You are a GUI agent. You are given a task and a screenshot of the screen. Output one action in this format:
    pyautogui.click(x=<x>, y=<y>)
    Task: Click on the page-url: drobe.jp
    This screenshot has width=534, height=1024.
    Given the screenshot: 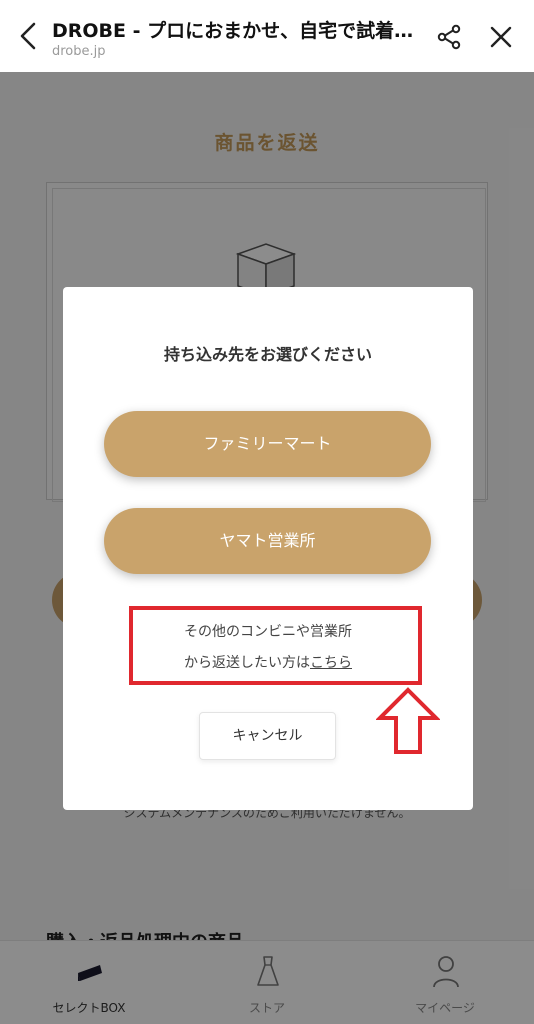 What is the action you would take?
    pyautogui.click(x=79, y=51)
    